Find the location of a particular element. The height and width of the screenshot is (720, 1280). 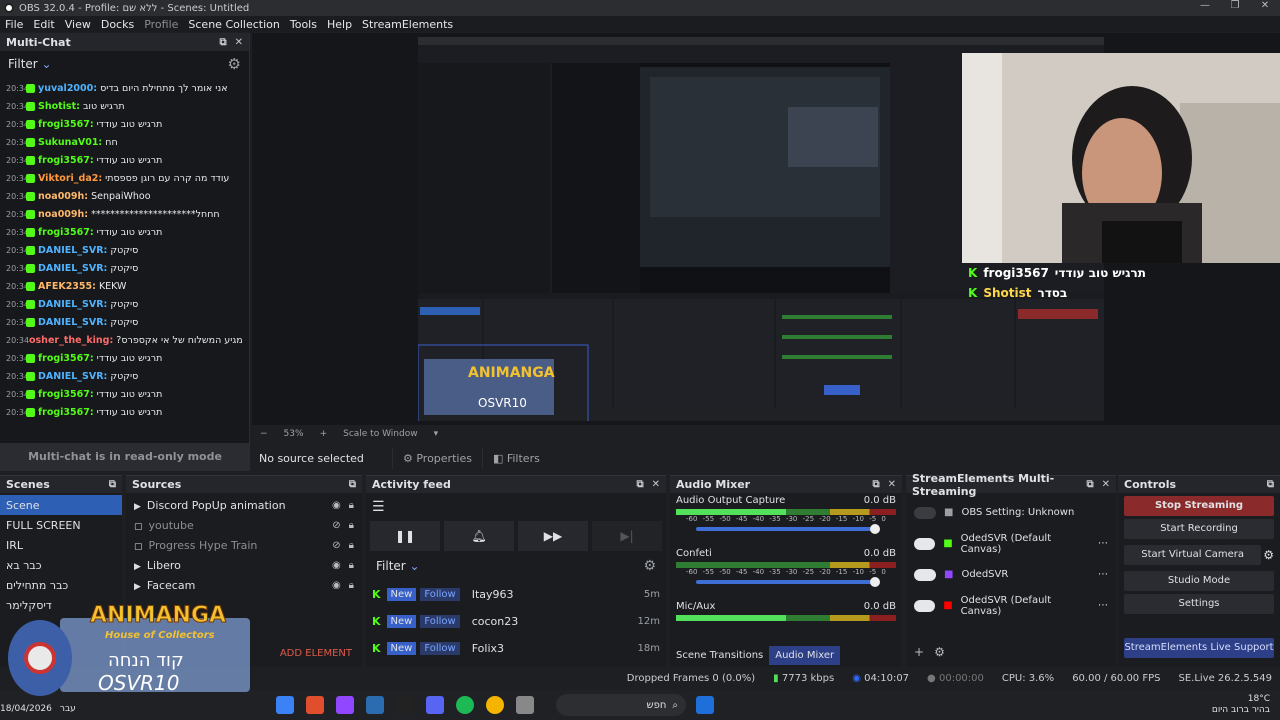

menu-view: View is located at coordinates (78, 24).